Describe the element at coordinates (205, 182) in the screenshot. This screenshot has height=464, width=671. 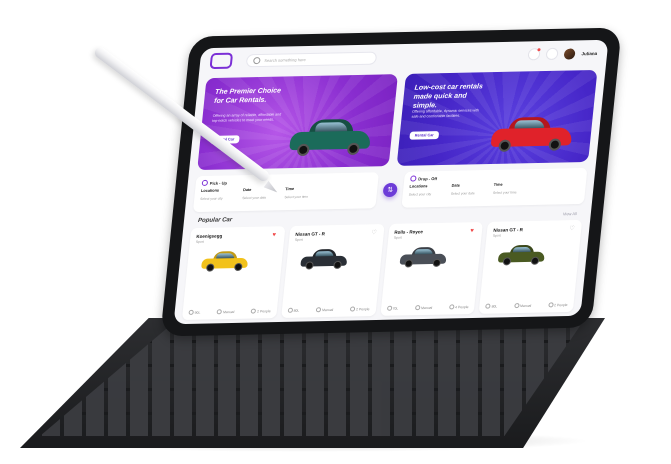
I see `pickup-radio-icon` at that location.